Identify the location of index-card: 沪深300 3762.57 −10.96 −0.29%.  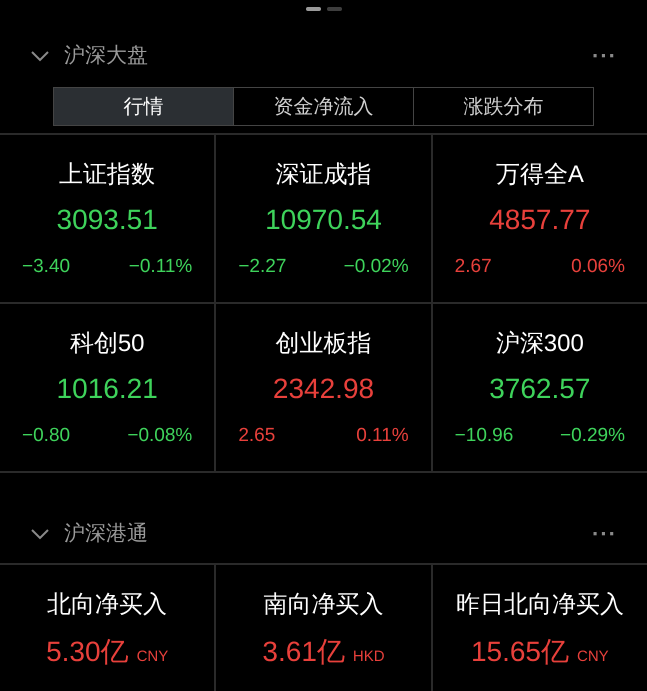
(539, 387).